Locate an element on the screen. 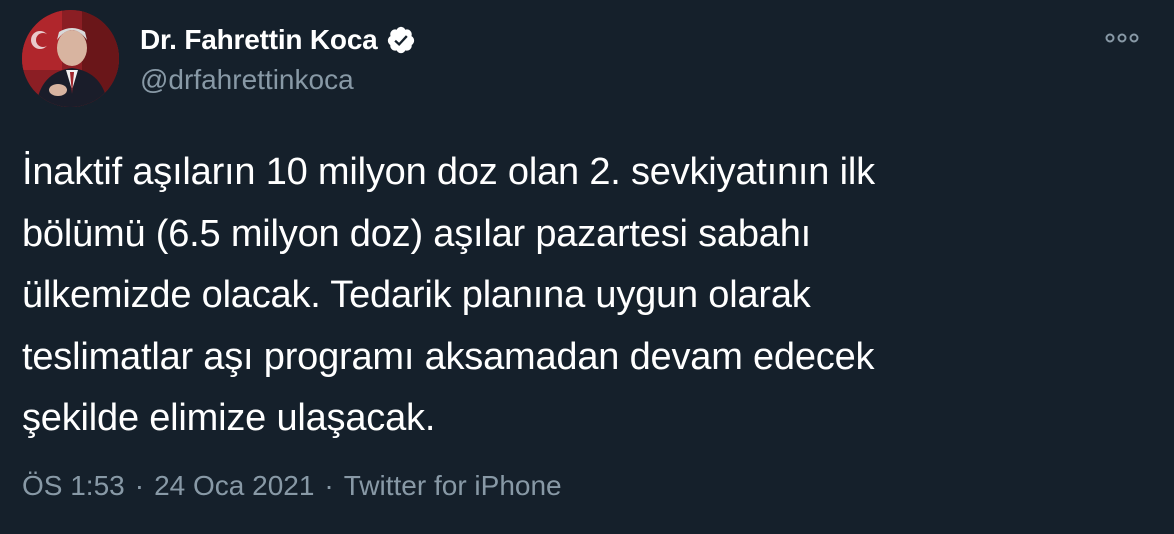 The width and height of the screenshot is (1174, 534). author-block: Dr. Fahrettin Koca @drfahrettinkoca is located at coordinates (278, 59).